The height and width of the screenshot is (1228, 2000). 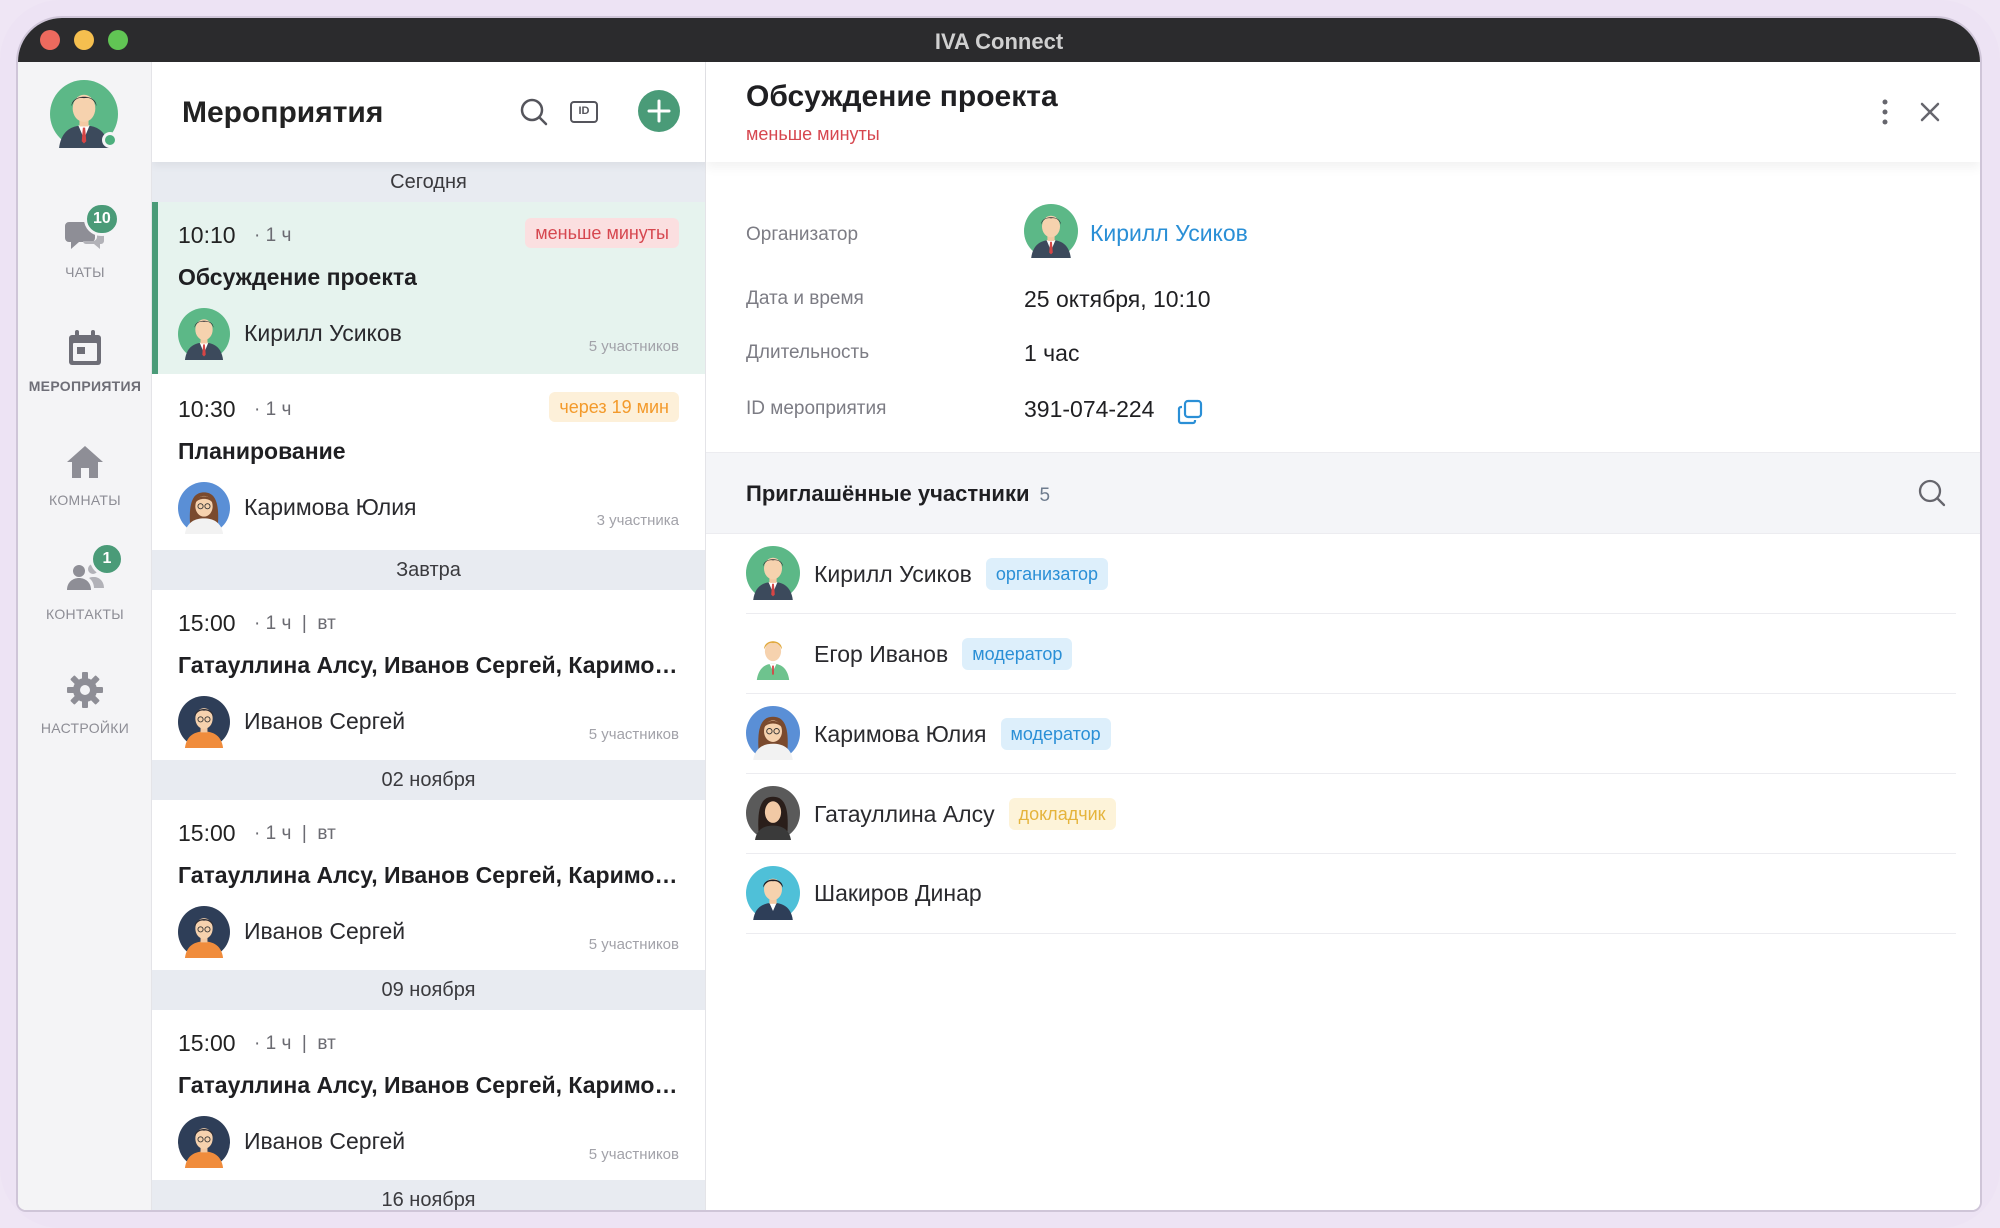 What do you see at coordinates (85, 702) in the screenshot?
I see `nav-item-settings: НАСТРОЙКИ` at bounding box center [85, 702].